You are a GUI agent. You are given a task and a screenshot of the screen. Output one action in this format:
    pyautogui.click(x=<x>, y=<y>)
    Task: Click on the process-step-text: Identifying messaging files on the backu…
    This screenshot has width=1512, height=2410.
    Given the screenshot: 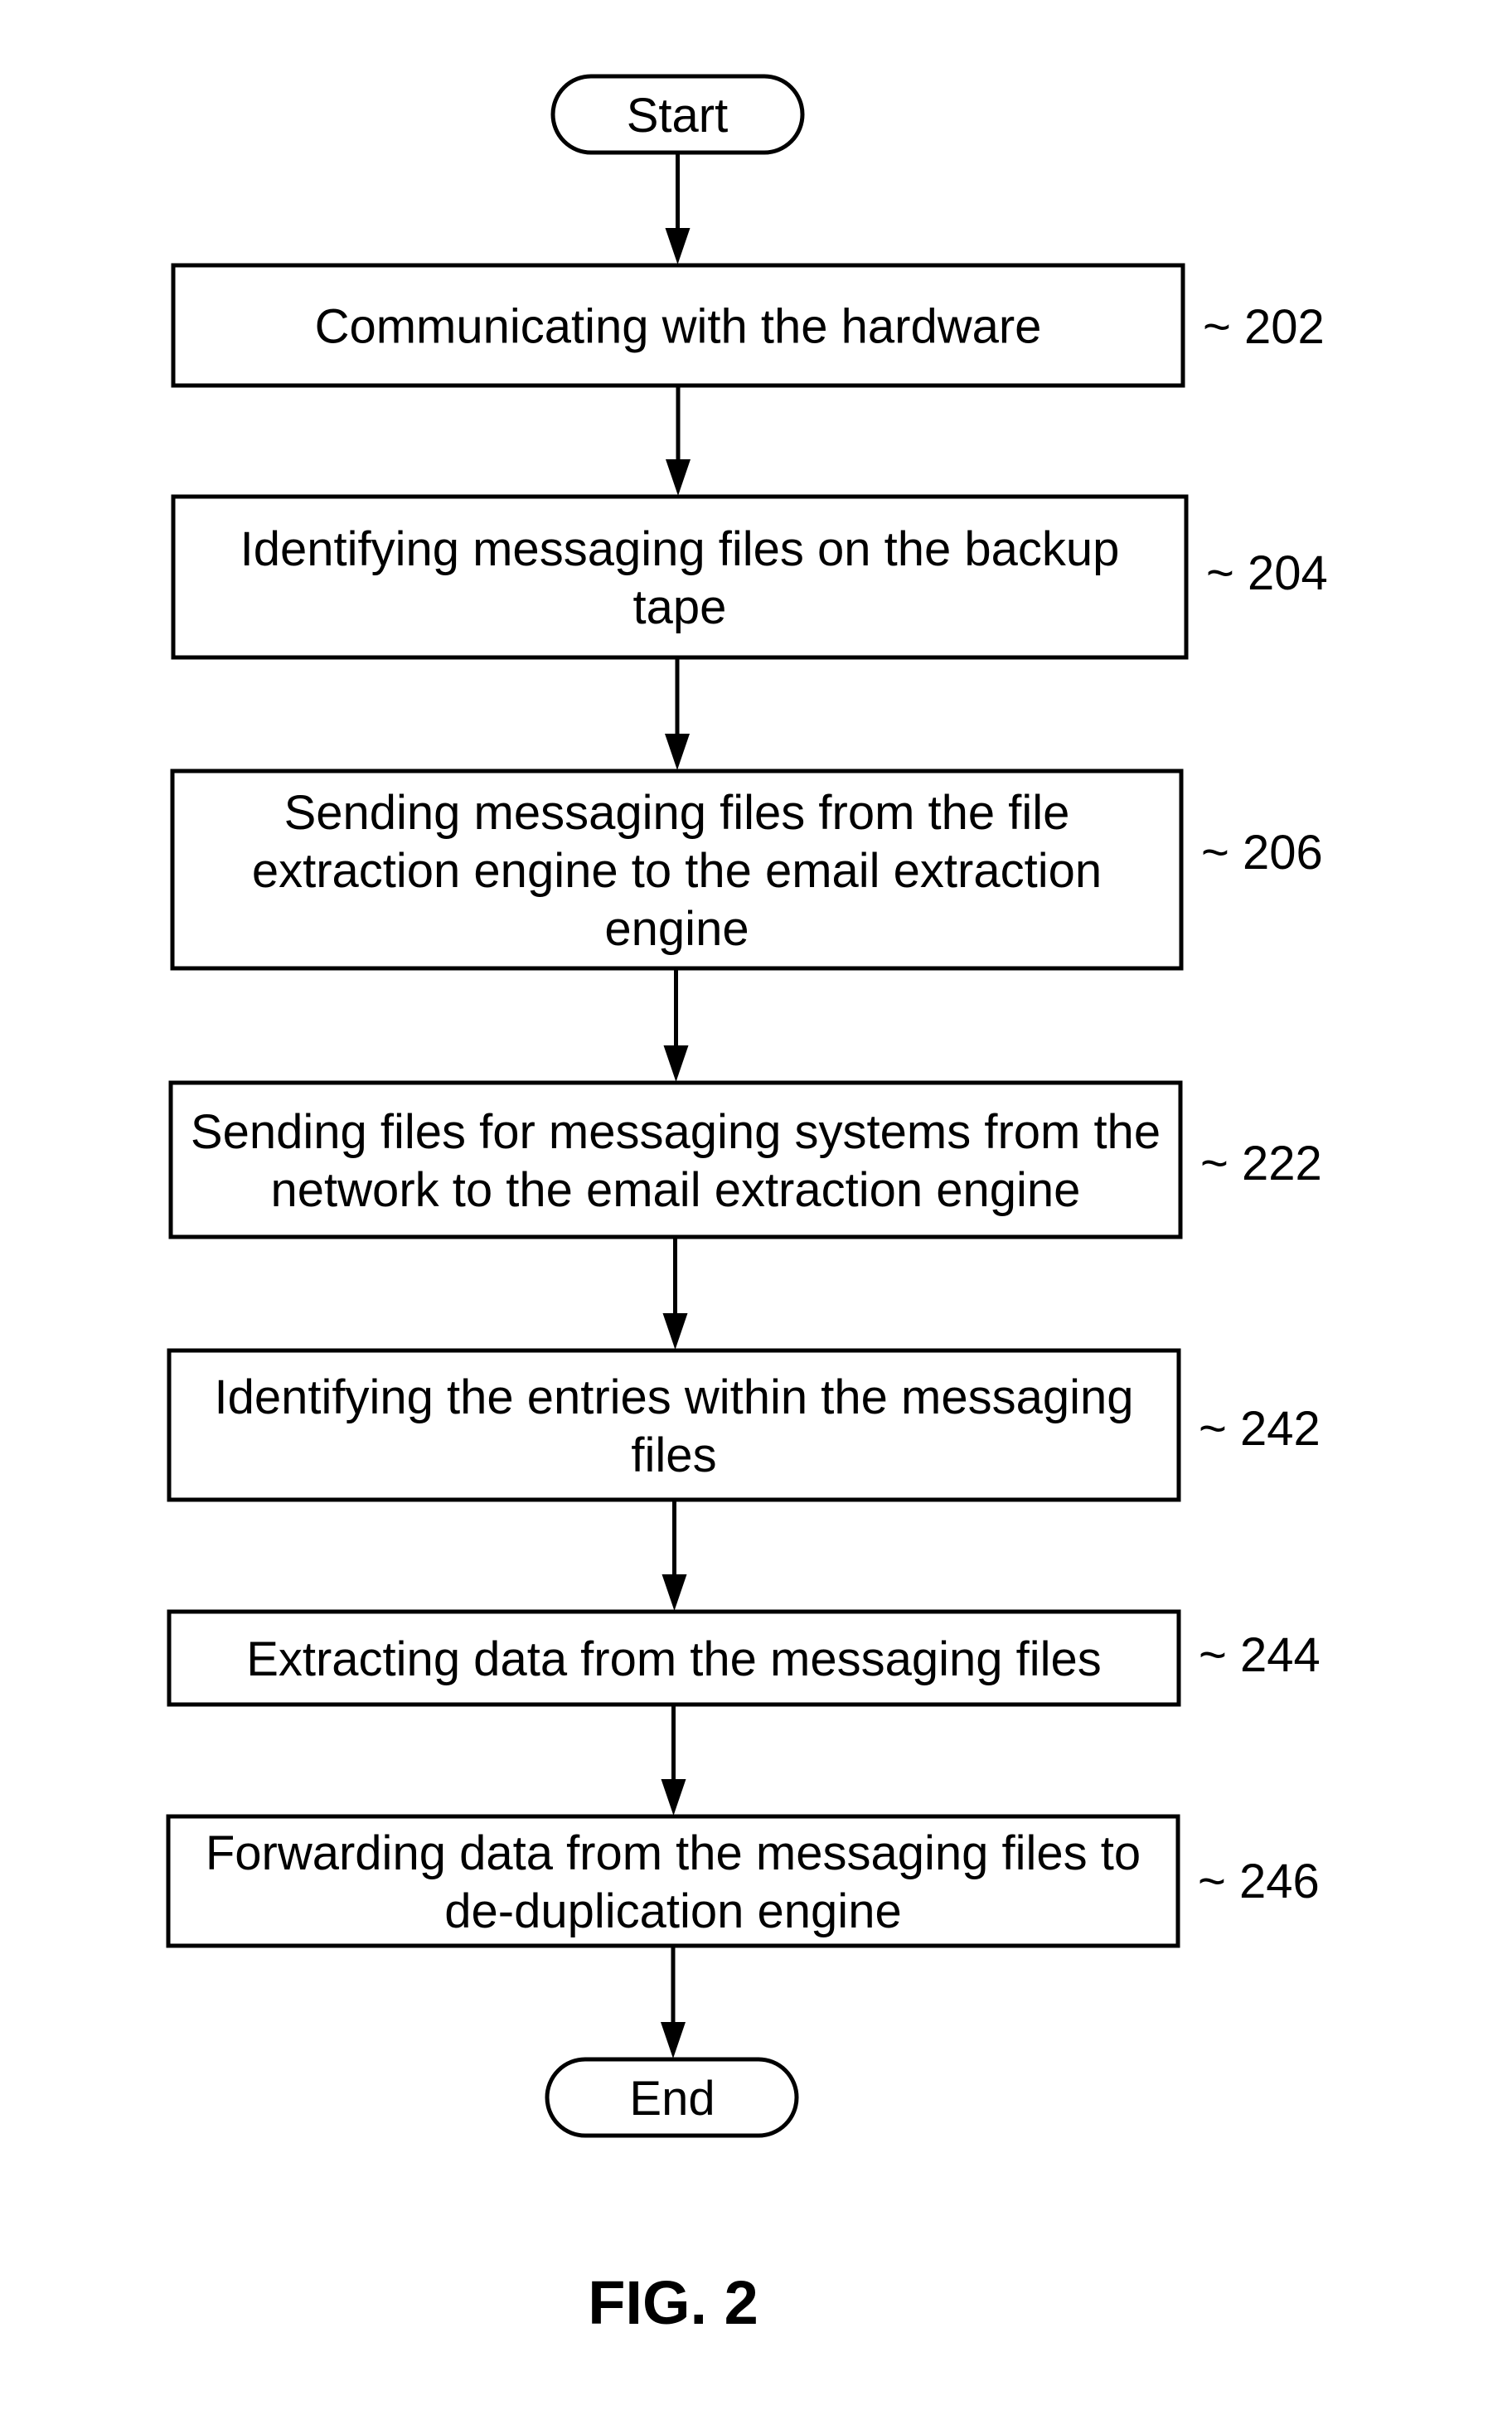 What is the action you would take?
    pyautogui.click(x=680, y=549)
    